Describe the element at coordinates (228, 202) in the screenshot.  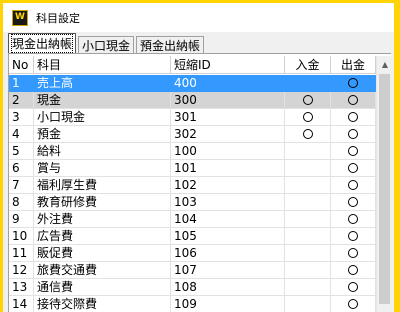
I see `row-short-id: 103` at that location.